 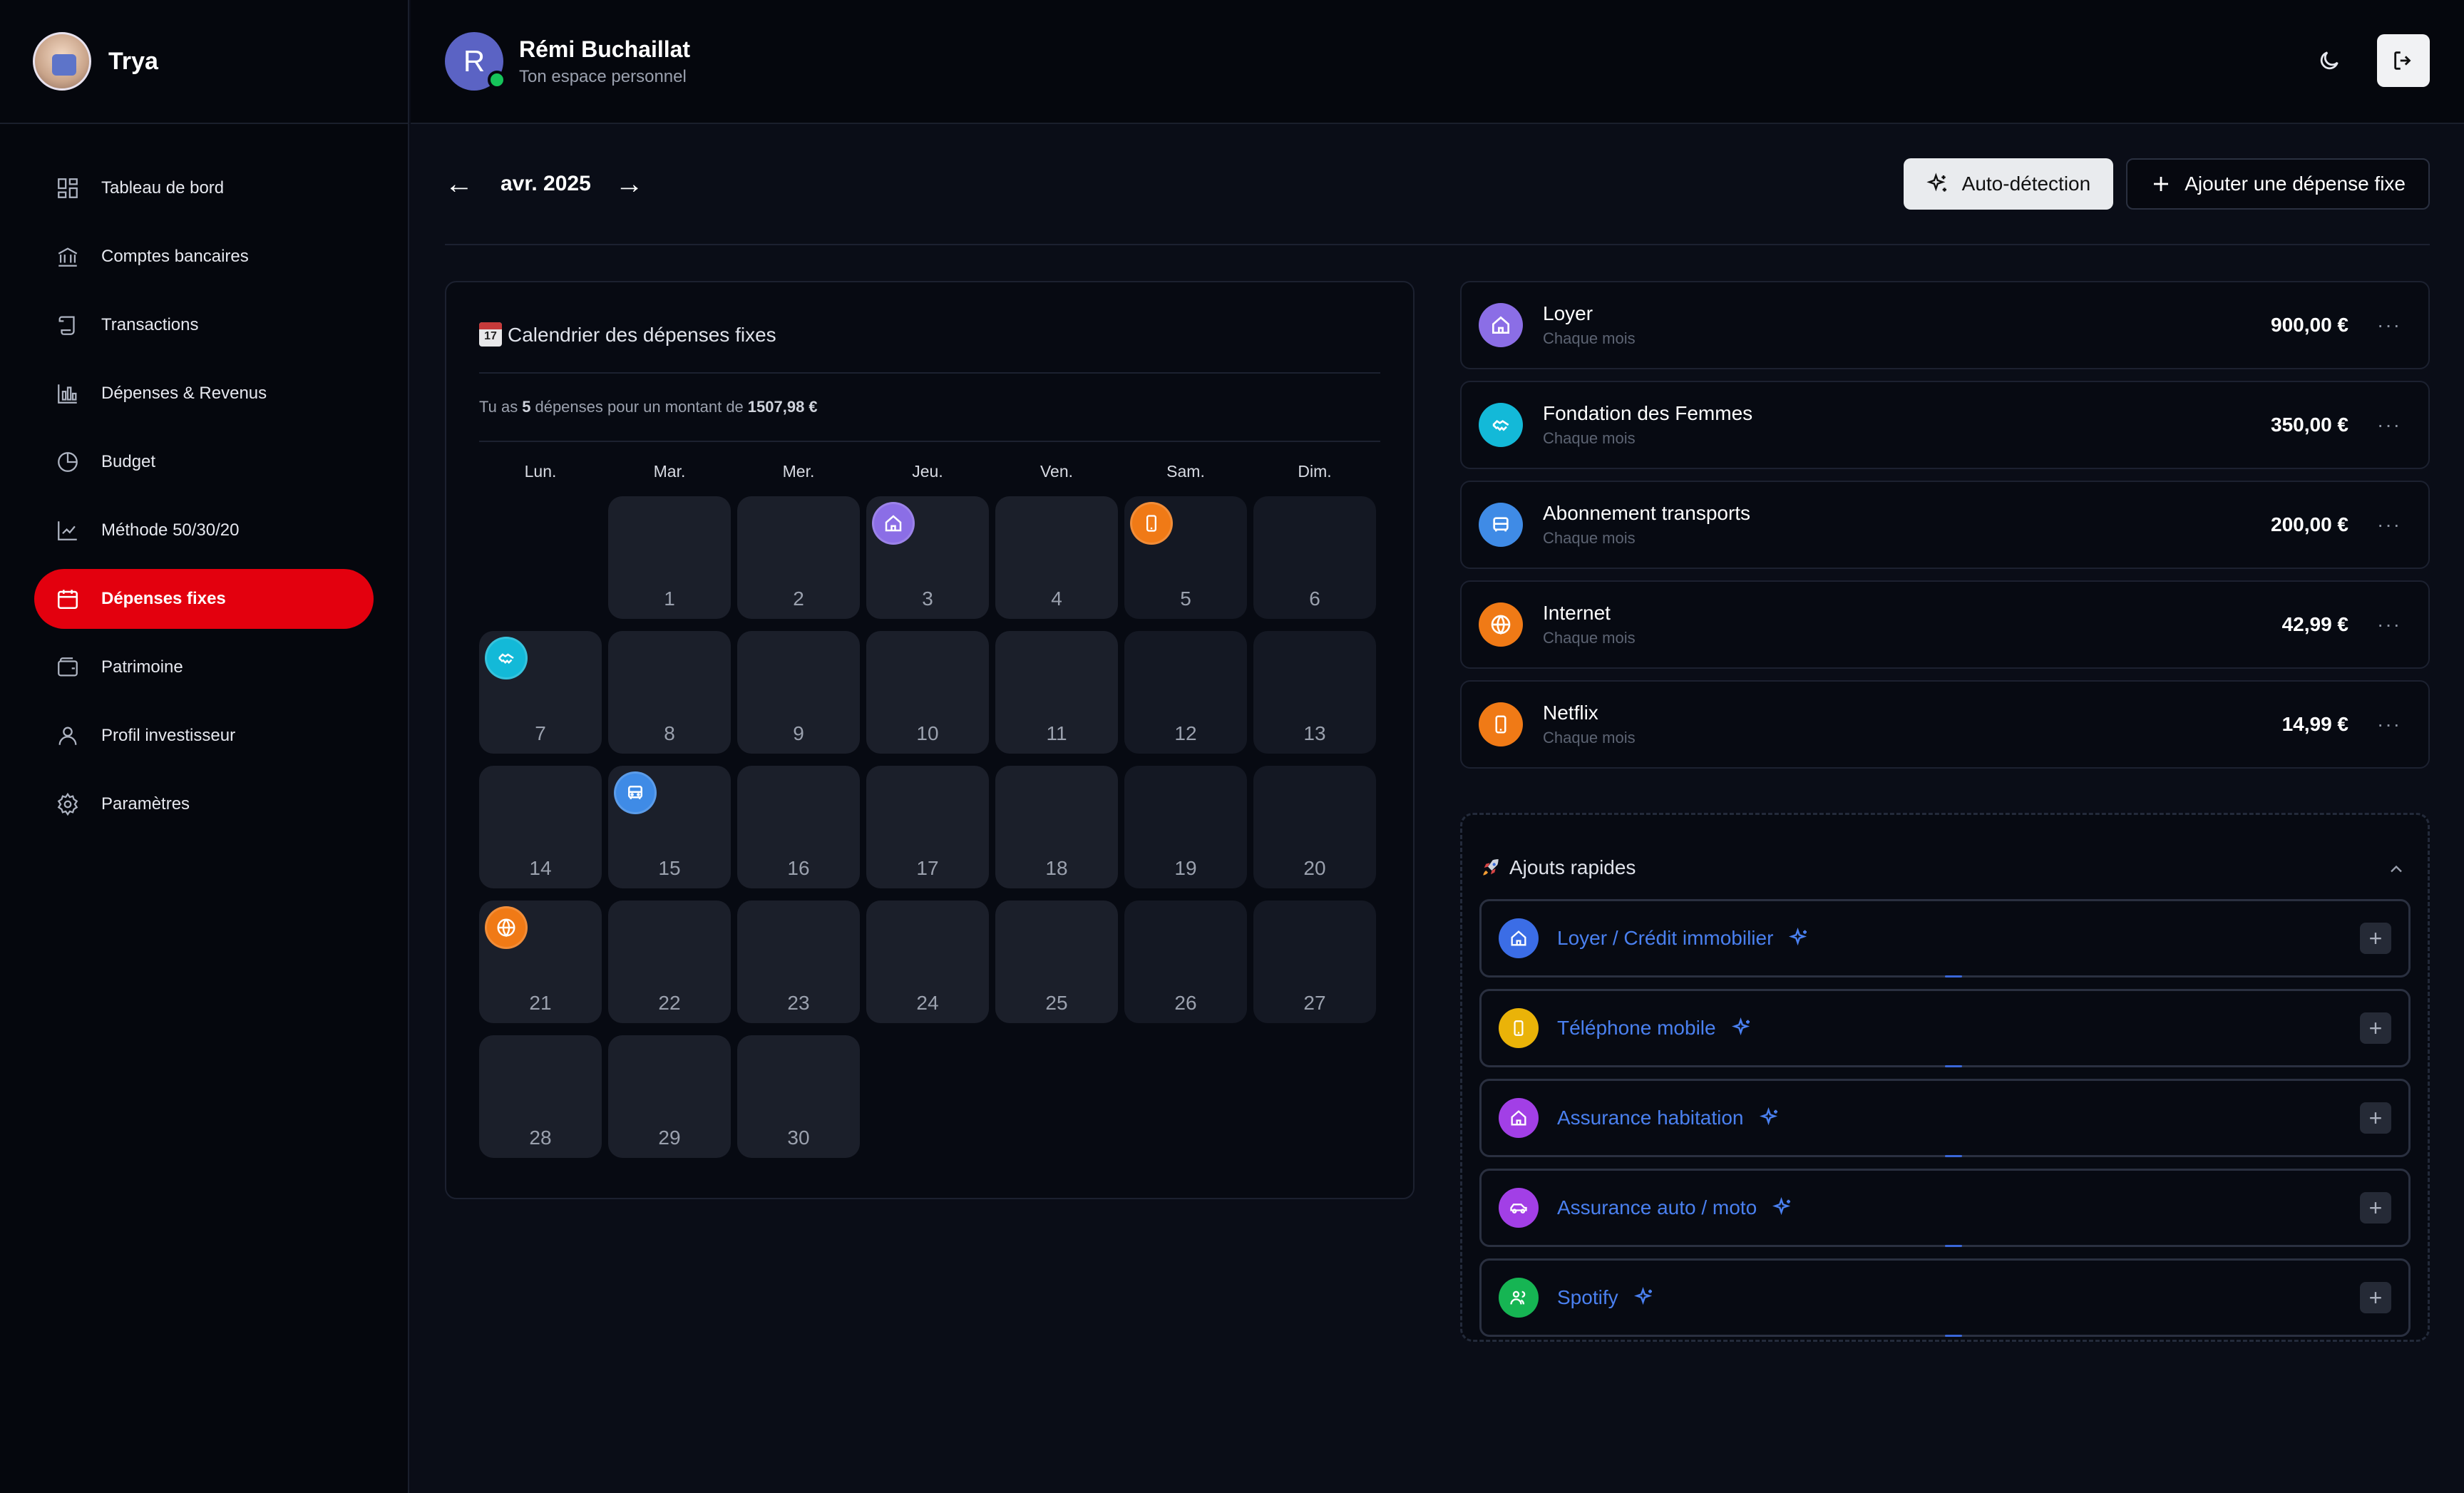 I want to click on avatar: R, so click(x=475, y=62).